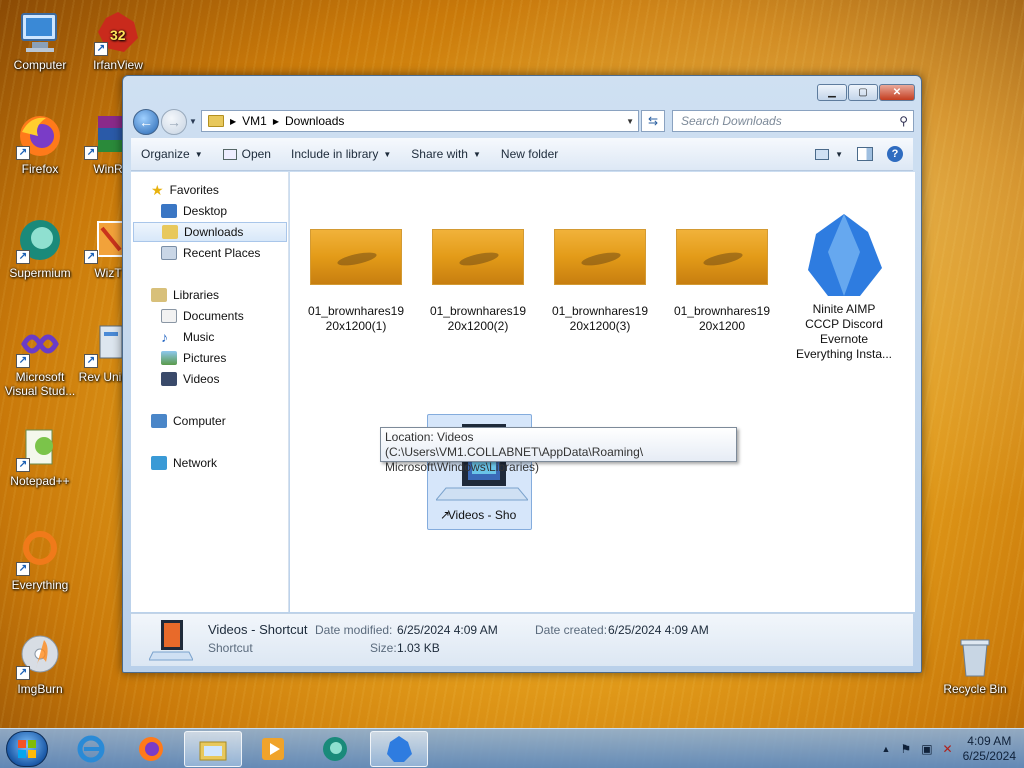 The height and width of the screenshot is (768, 1024). Describe the element at coordinates (447, 630) in the screenshot. I see `date-modified-value: 6/25/2024 4:09 AM` at that location.